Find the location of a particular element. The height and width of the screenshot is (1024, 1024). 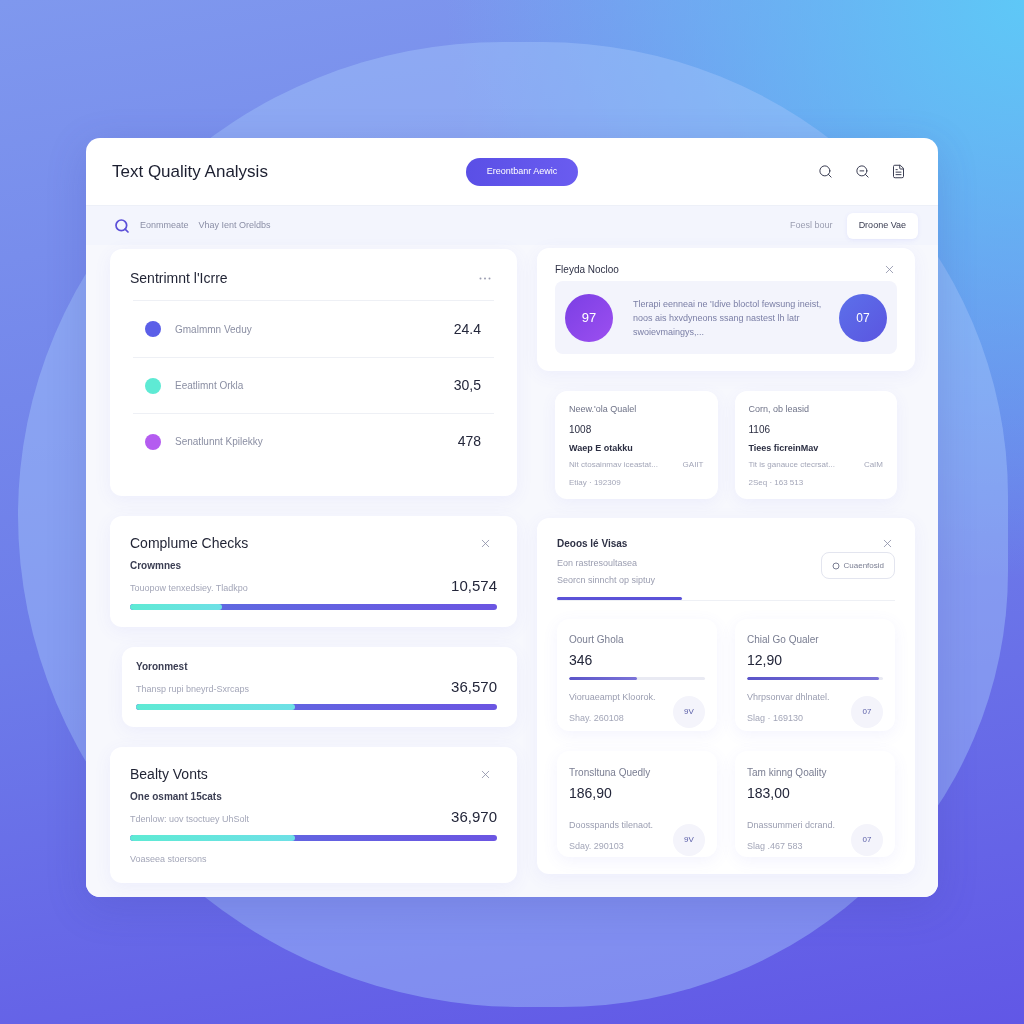

details-line: Seorcn sinncht op siptuy is located at coordinates (606, 580).